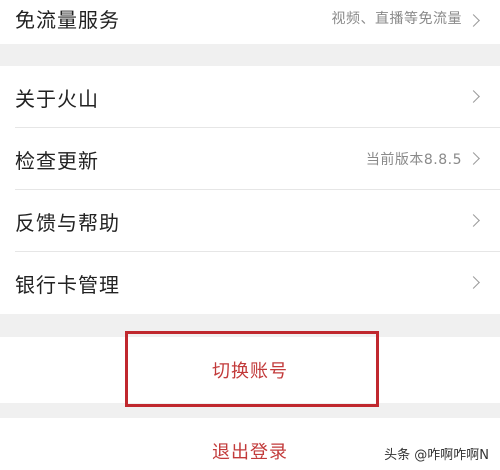  I want to click on menu-item-label: 关于火山, so click(57, 98).